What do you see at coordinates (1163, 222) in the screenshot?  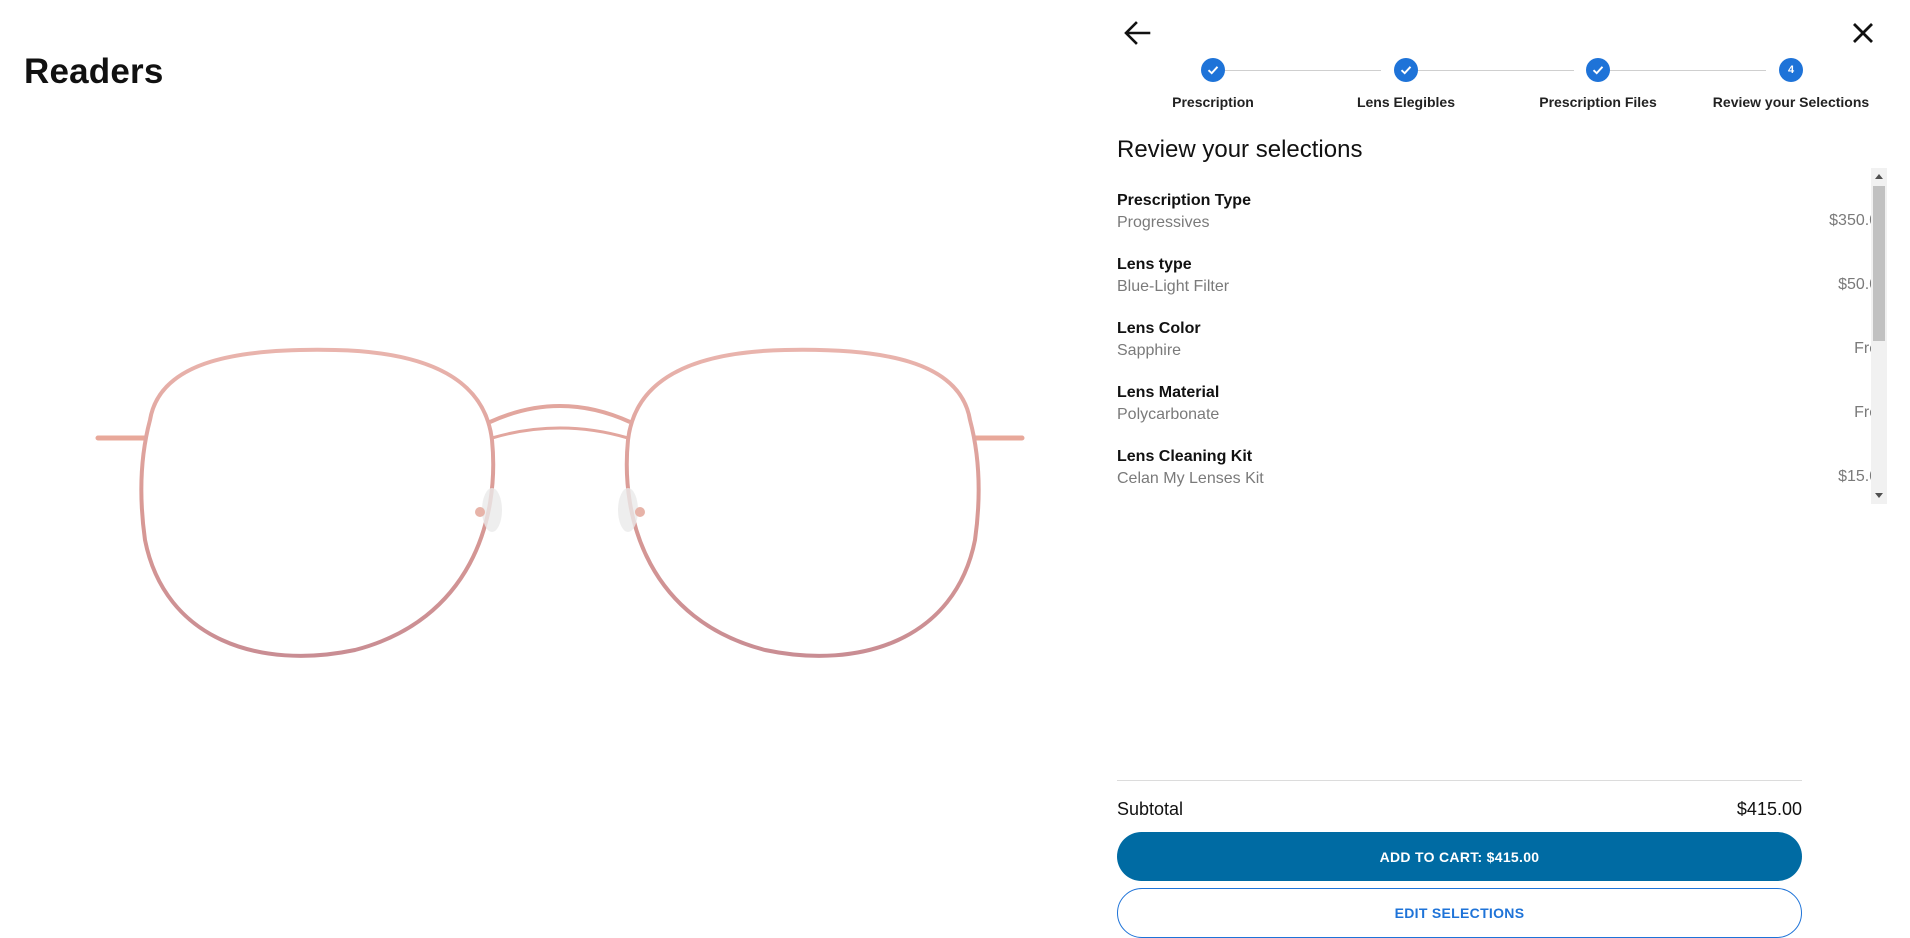 I see `selection-value: Progressives` at bounding box center [1163, 222].